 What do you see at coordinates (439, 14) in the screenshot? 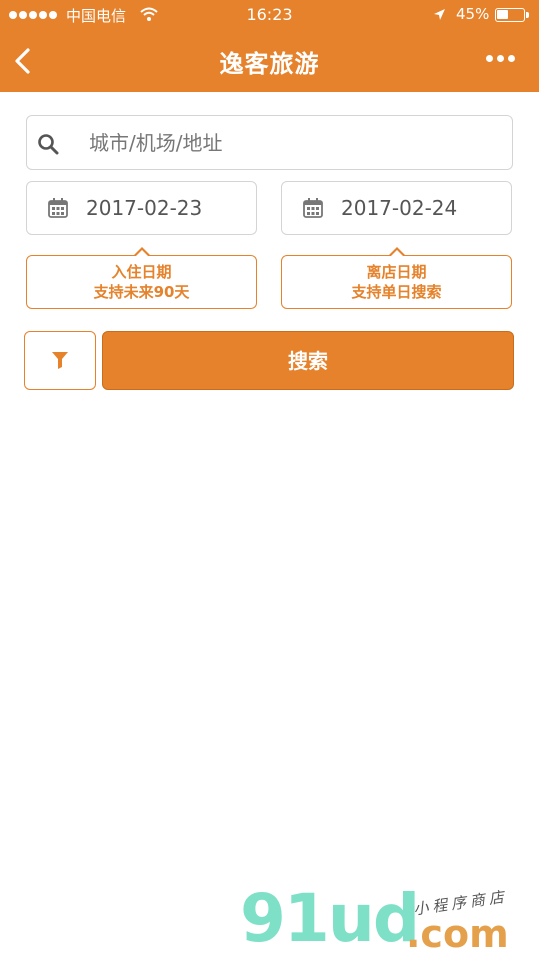
I see `location-arrow-icon` at bounding box center [439, 14].